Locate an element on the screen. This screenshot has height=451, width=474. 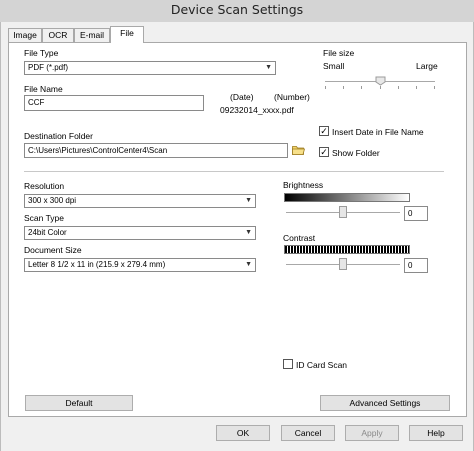
brightness-slider is located at coordinates (343, 213).